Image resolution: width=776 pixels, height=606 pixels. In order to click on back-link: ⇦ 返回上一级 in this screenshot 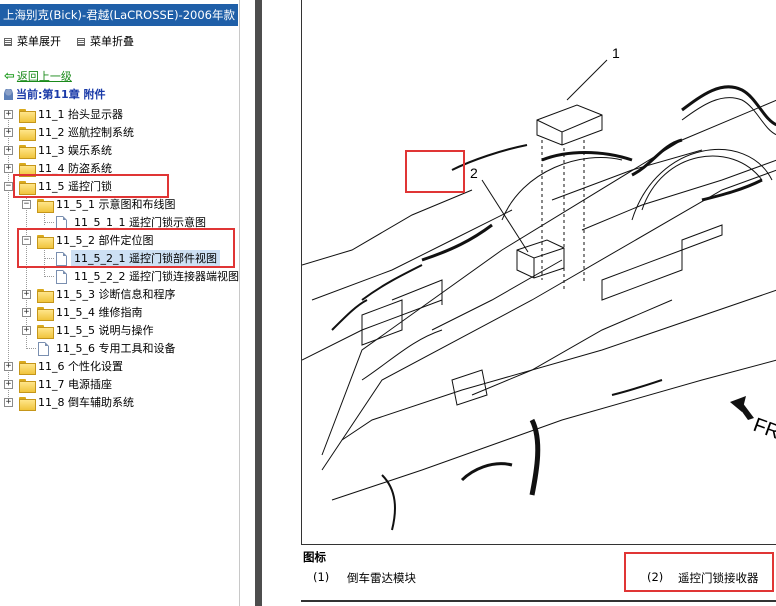, I will do `click(38, 77)`.